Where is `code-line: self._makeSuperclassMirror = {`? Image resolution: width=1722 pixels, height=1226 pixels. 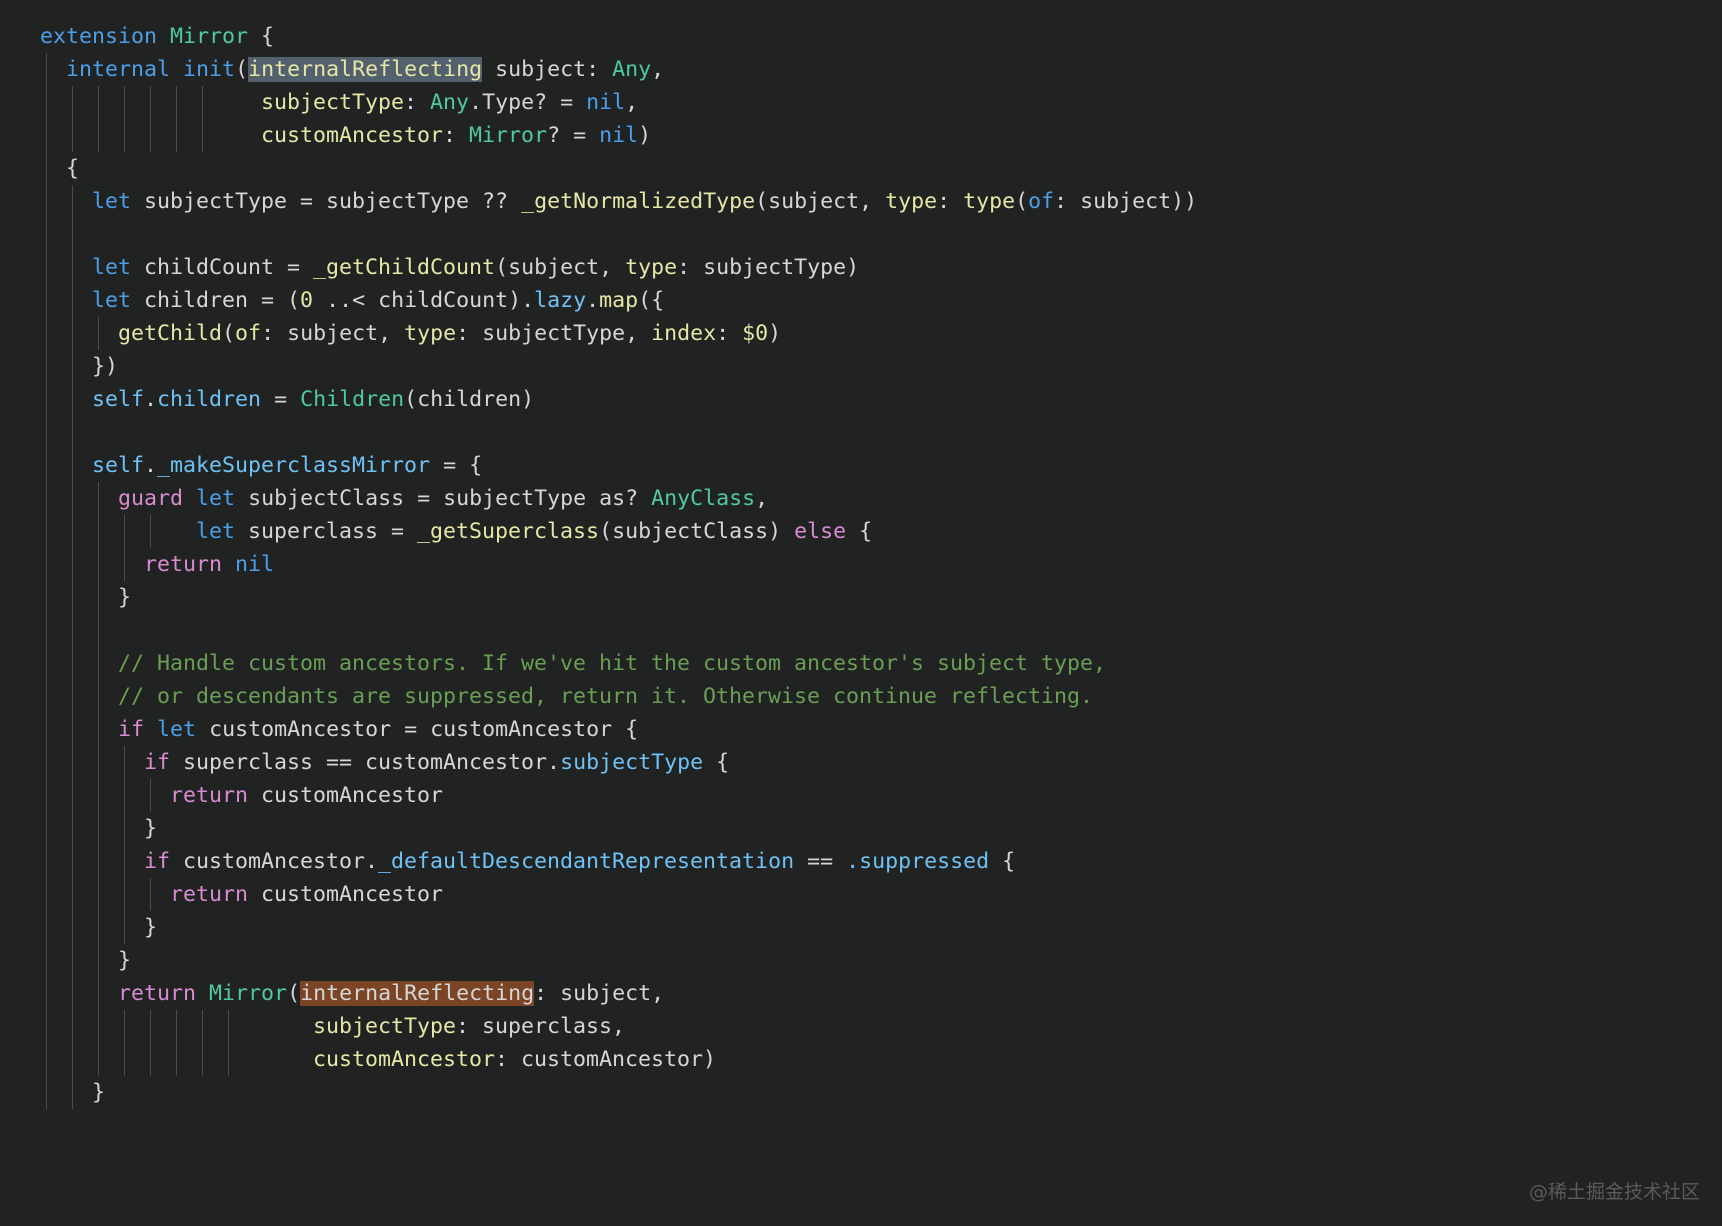 code-line: self._makeSuperclassMirror = { is located at coordinates (861, 465).